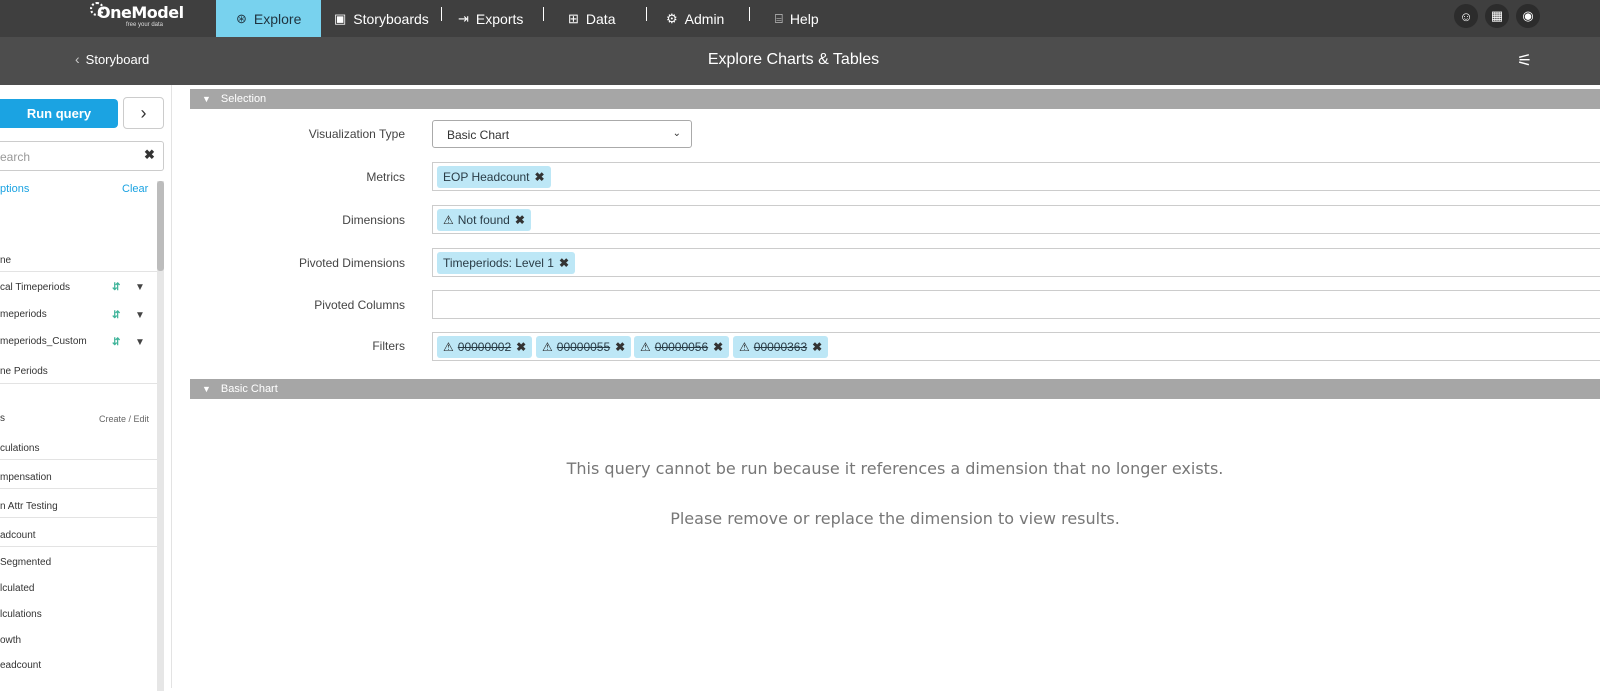  What do you see at coordinates (486, 177) in the screenshot?
I see `metric-chip-label: EOP Headcount` at bounding box center [486, 177].